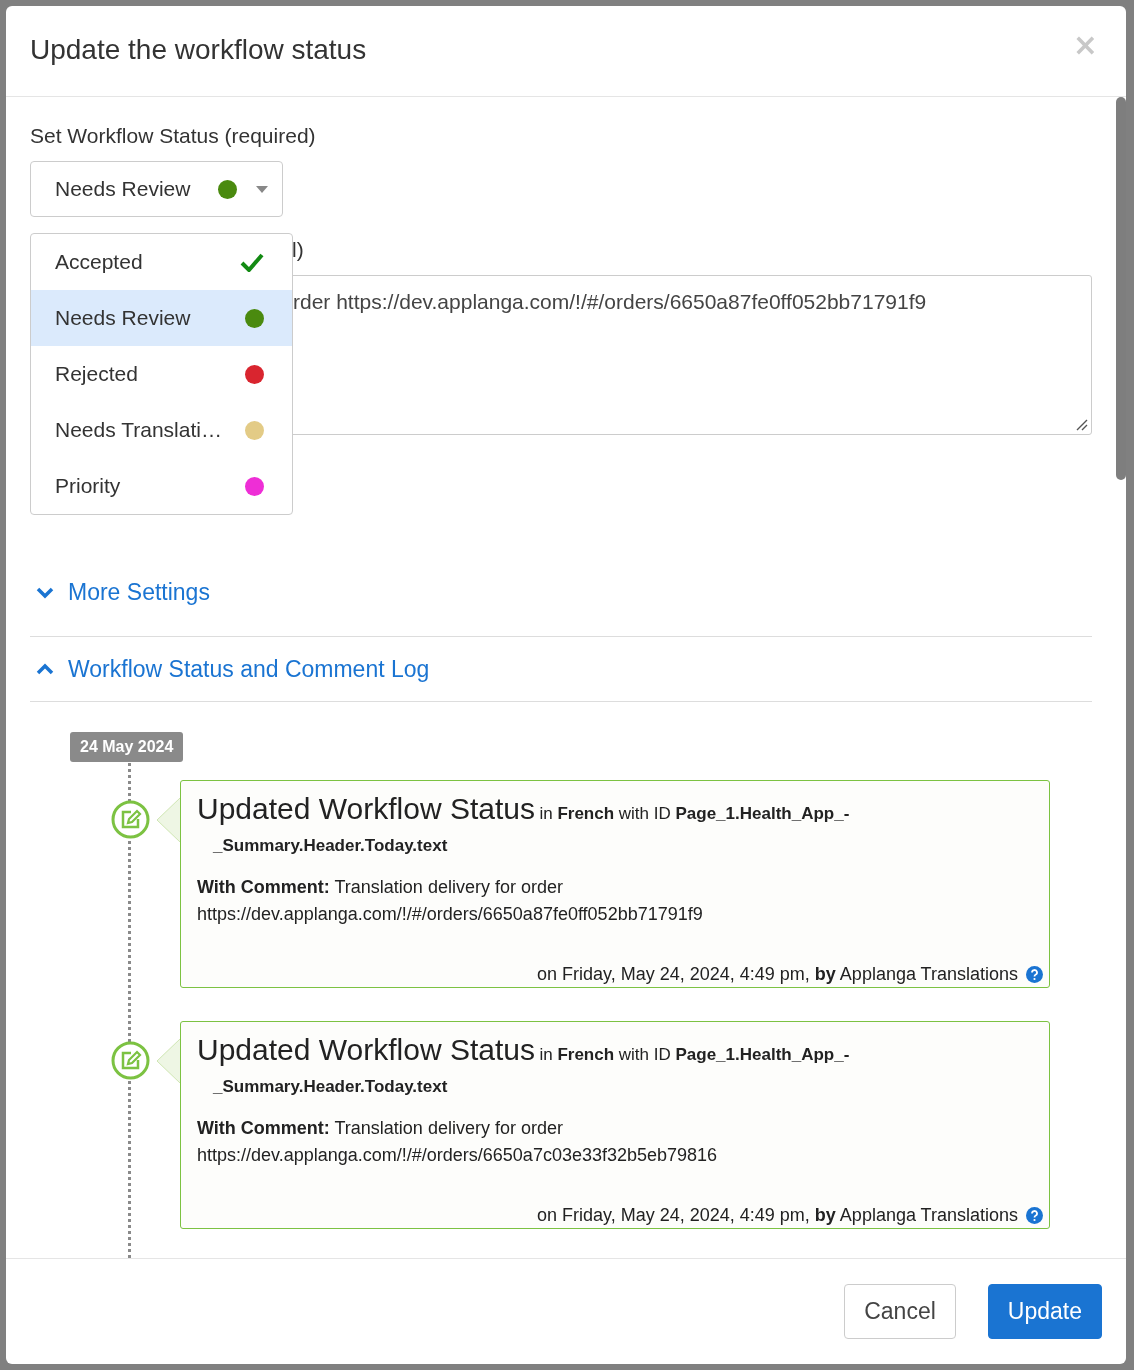  I want to click on field-label: Set Workflow Status (required), so click(173, 136).